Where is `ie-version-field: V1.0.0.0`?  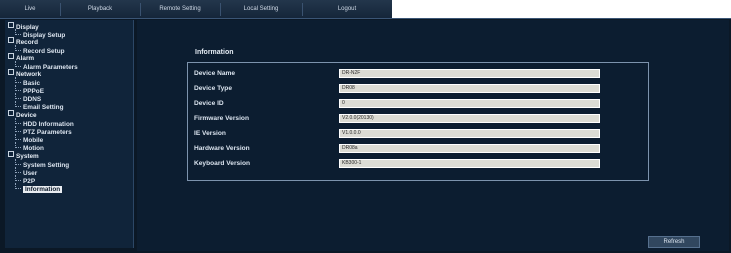
ie-version-field: V1.0.0.0 is located at coordinates (469, 133).